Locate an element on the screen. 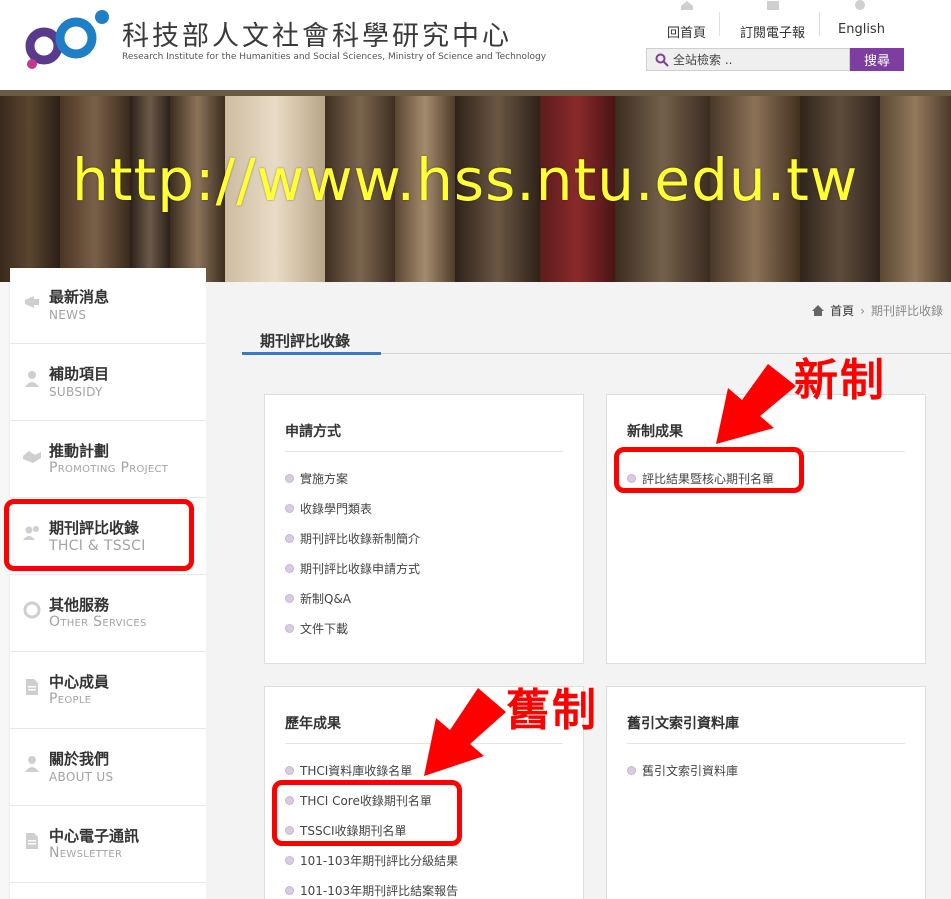  annotation-label-new: 新制 is located at coordinates (840, 380).